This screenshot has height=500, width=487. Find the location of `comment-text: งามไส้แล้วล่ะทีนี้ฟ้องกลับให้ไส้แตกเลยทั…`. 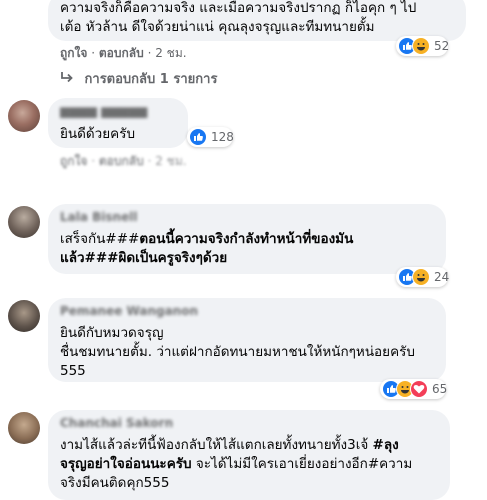

comment-text: งามไส้แล้วล่ะทีนี้ฟ้องกลับให้ไส้แตกเลยทั… is located at coordinates (229, 445).